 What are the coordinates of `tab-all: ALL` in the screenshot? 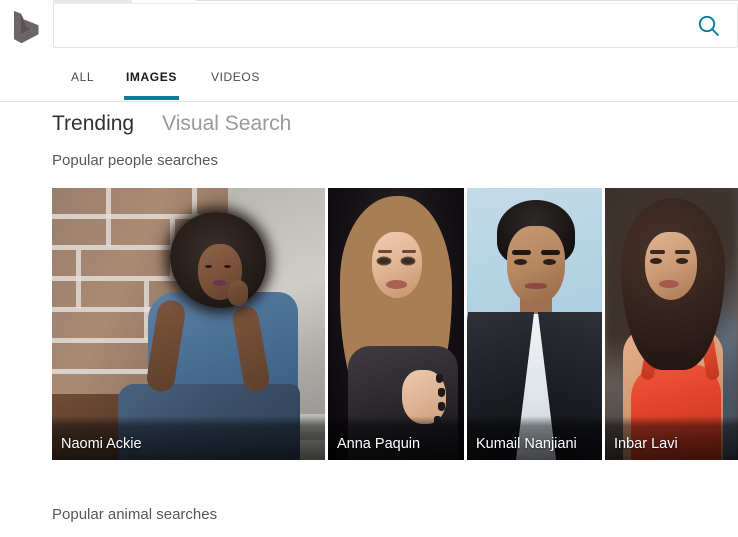 It's located at (82, 85).